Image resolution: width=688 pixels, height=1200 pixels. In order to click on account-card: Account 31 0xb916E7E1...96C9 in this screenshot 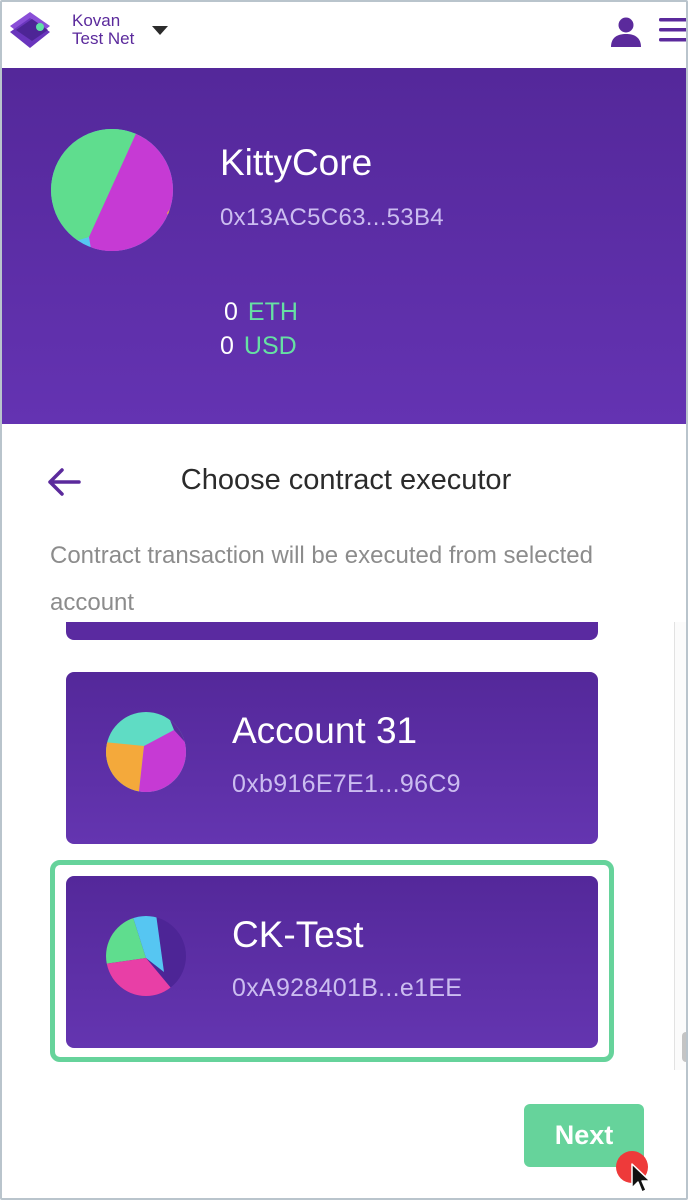, I will do `click(332, 758)`.